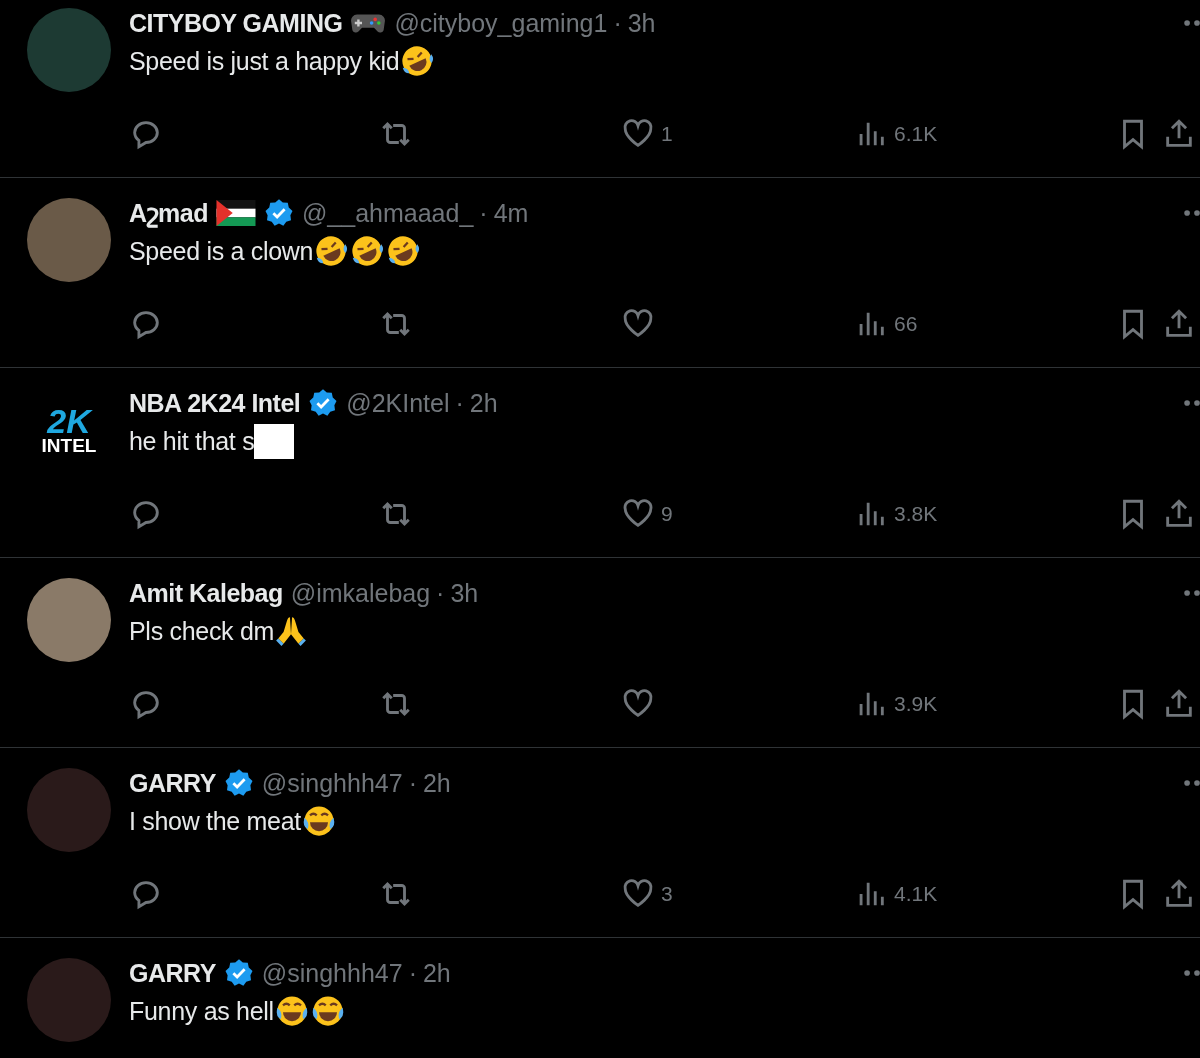  Describe the element at coordinates (916, 894) in the screenshot. I see `view-count: 4.1K` at that location.